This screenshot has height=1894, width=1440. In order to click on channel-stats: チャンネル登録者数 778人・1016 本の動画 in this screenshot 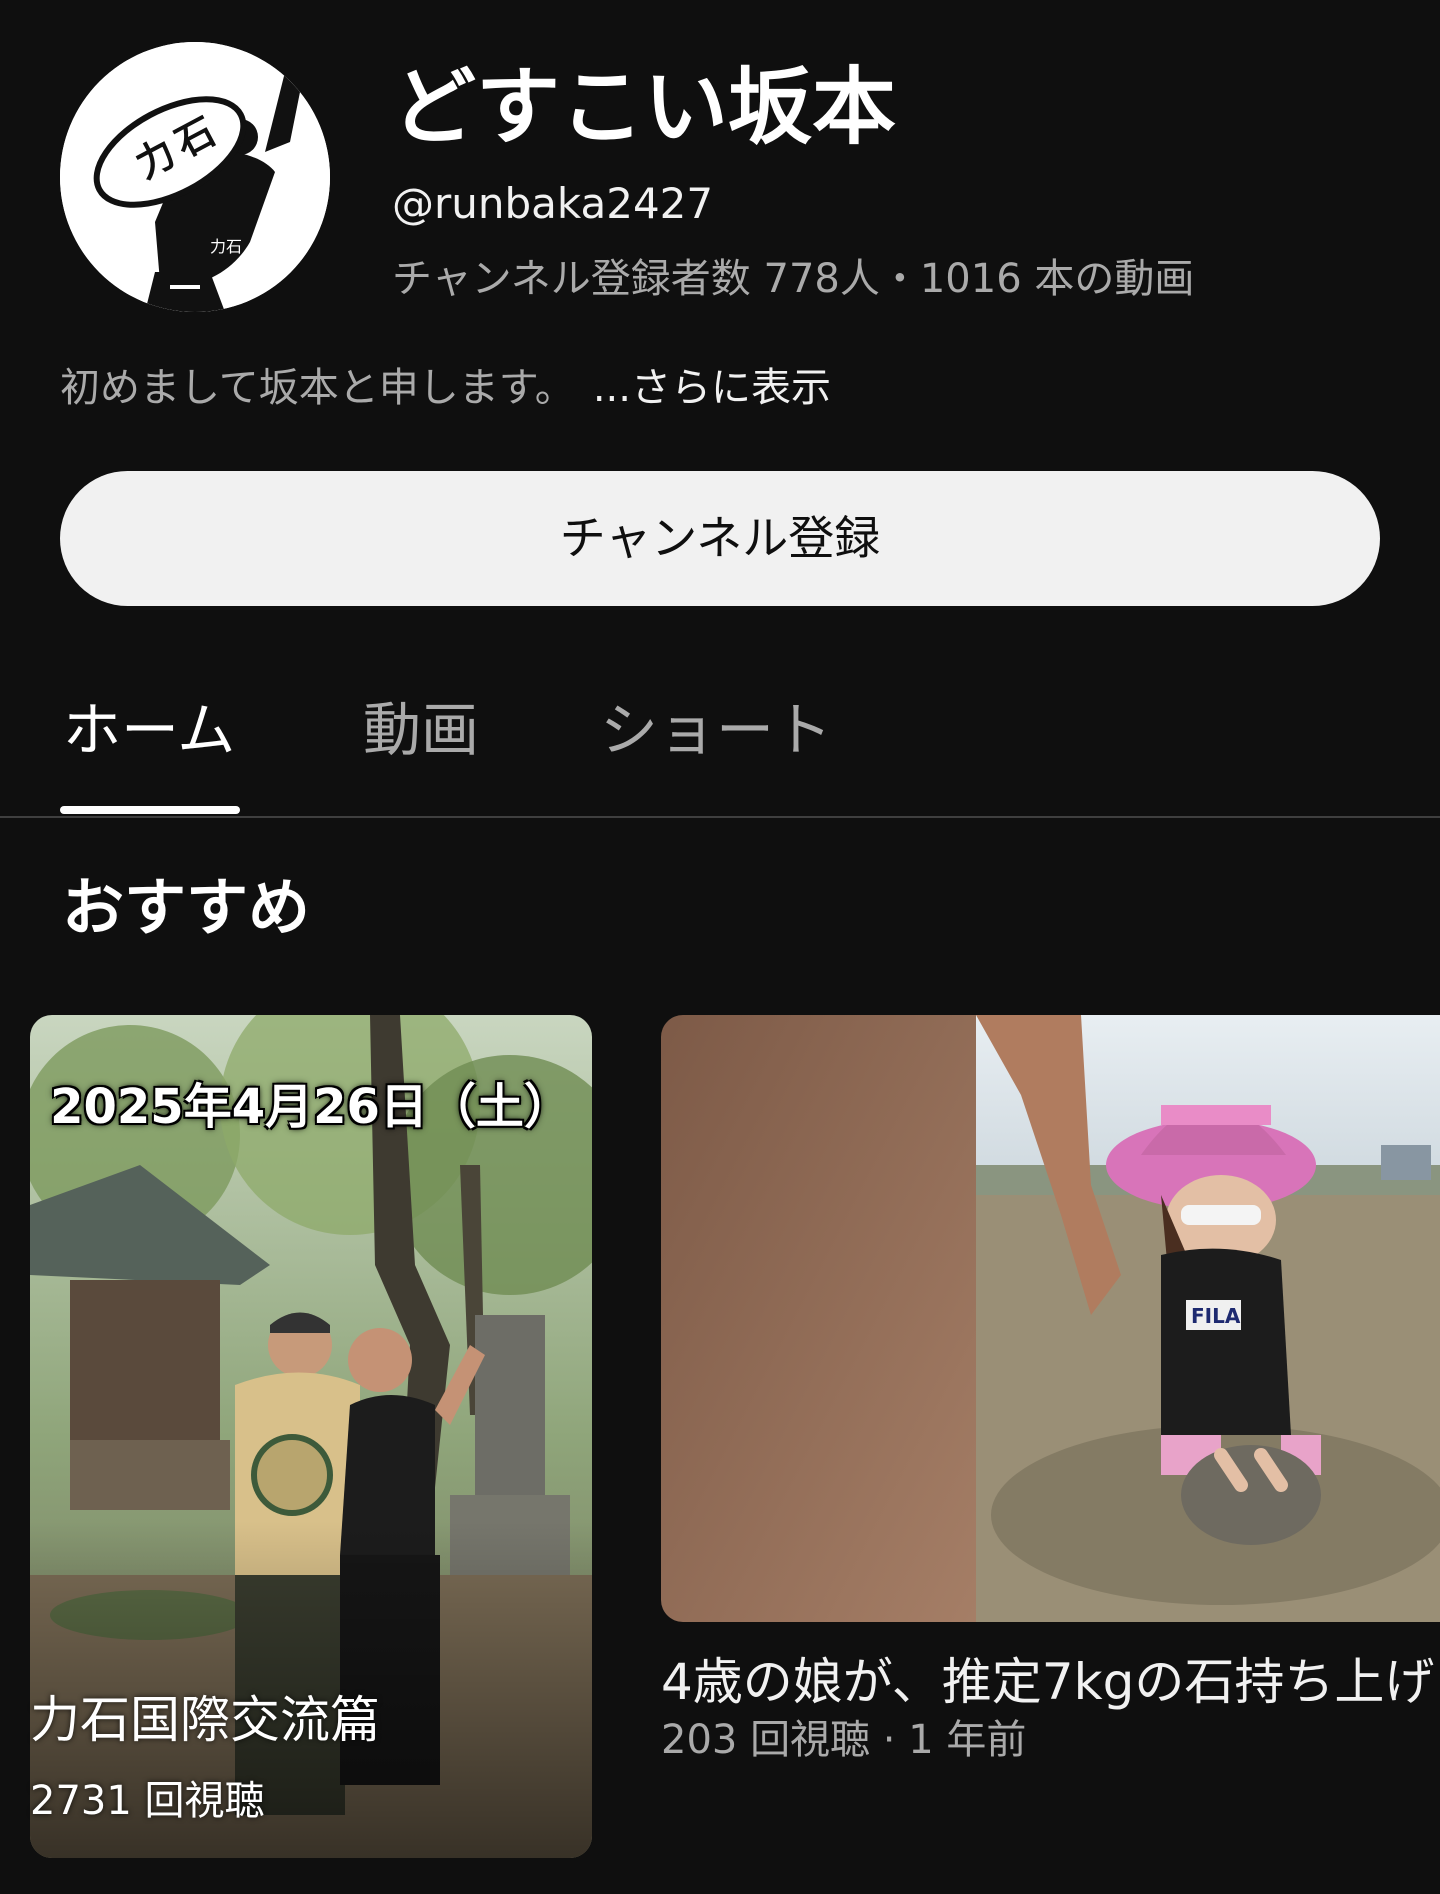, I will do `click(793, 279)`.